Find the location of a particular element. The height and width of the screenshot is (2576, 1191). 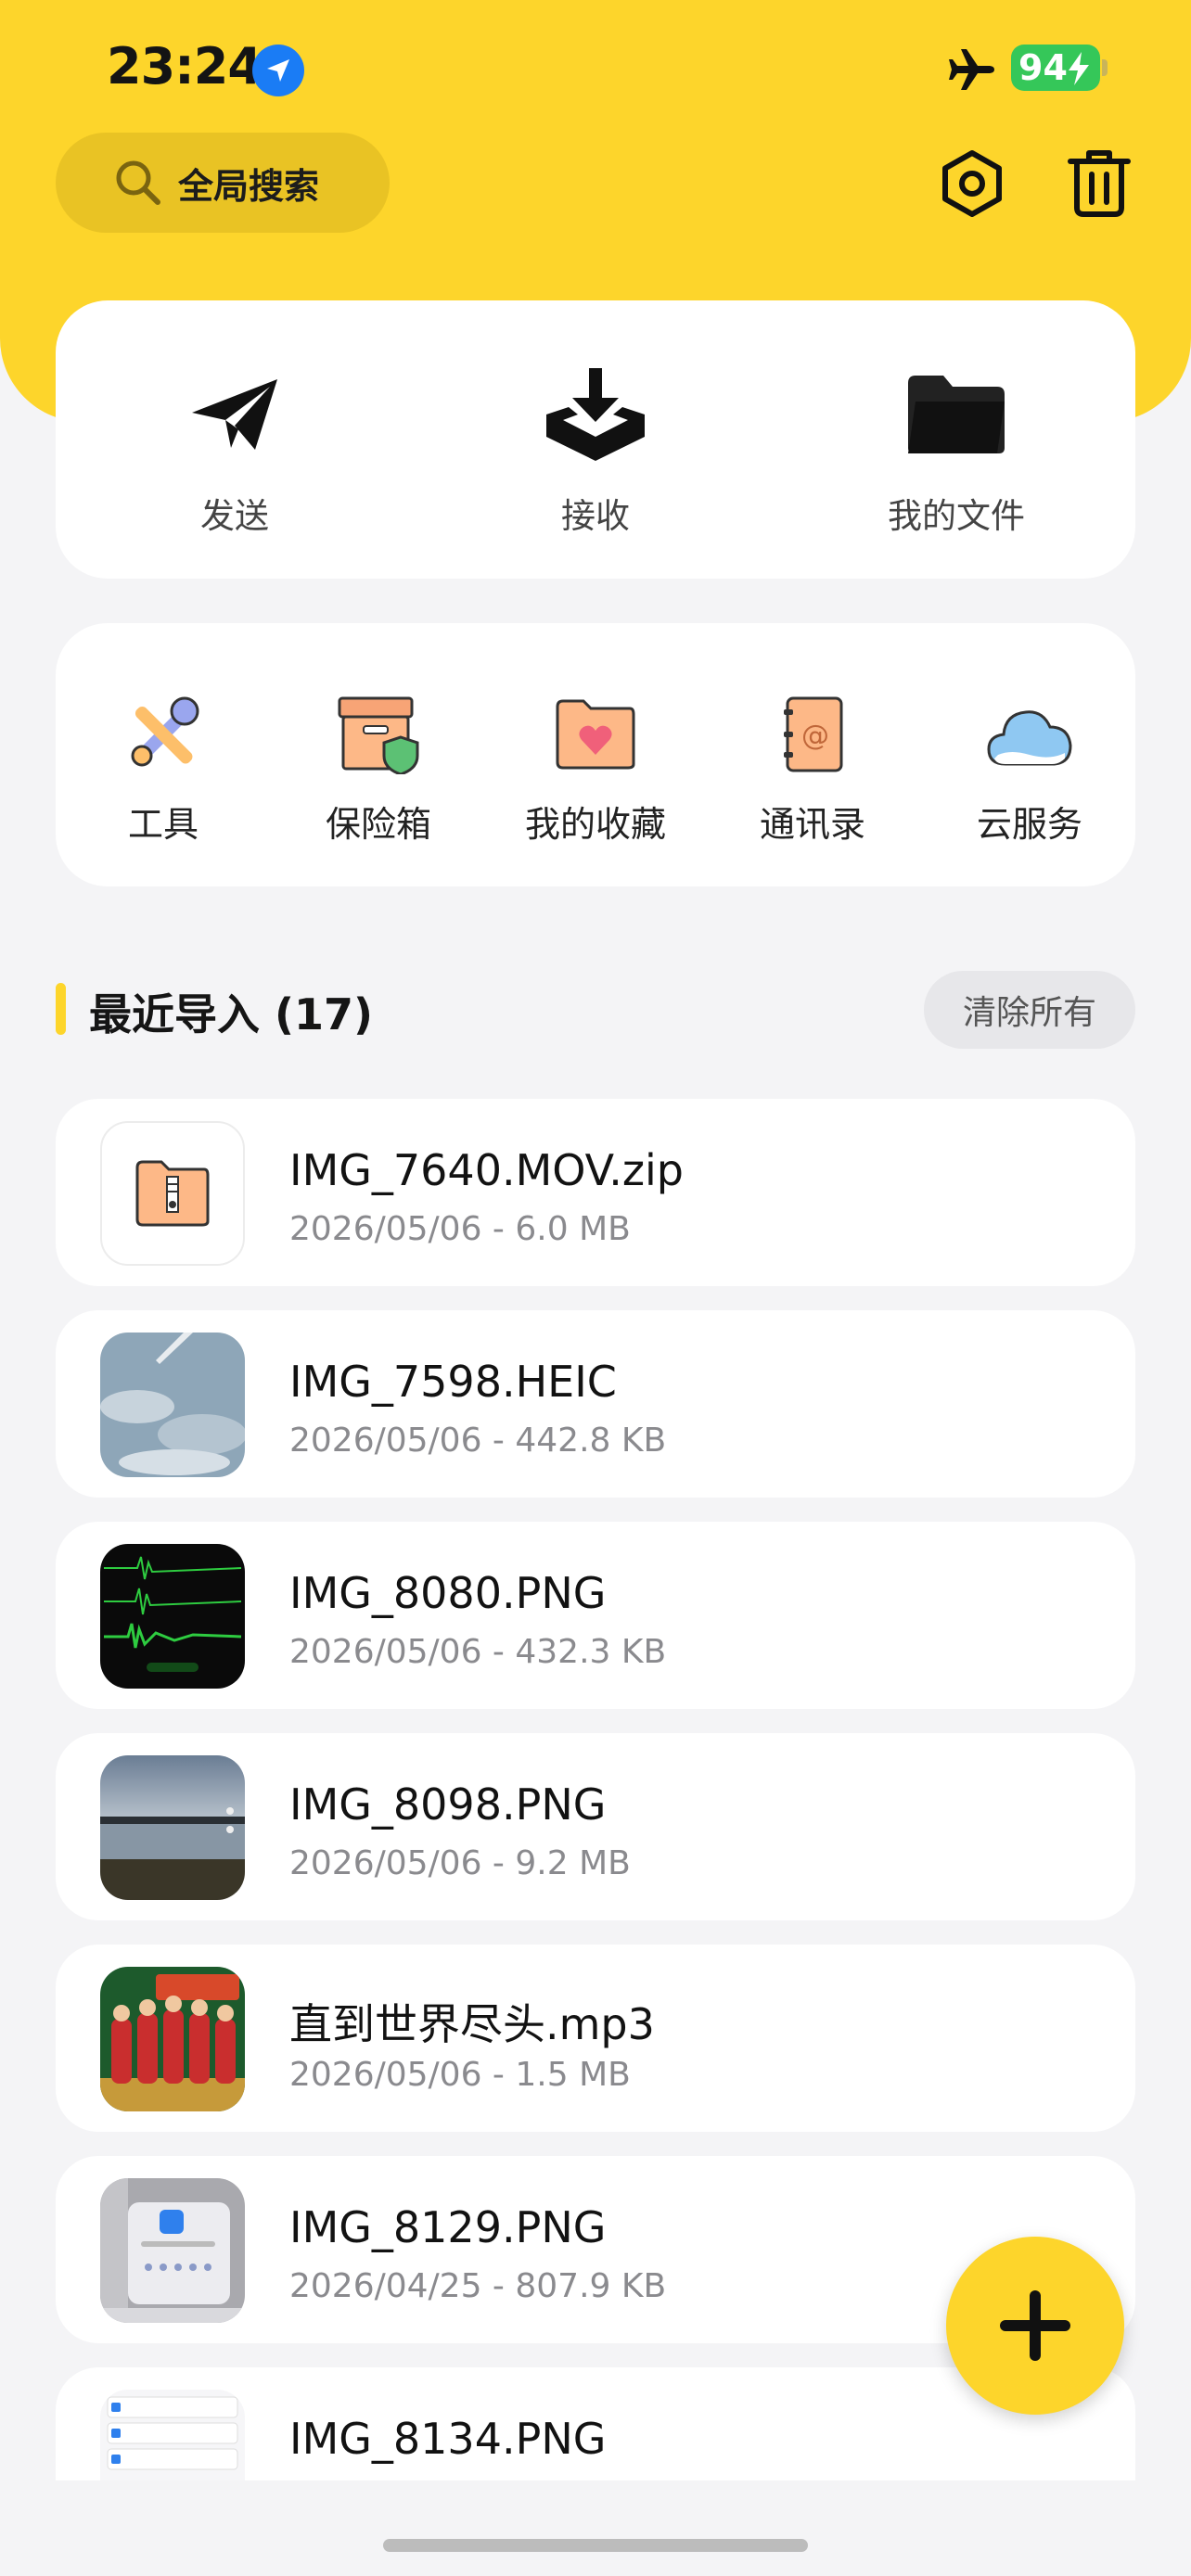

file-name: IMG_8098.PNG is located at coordinates (448, 1805).